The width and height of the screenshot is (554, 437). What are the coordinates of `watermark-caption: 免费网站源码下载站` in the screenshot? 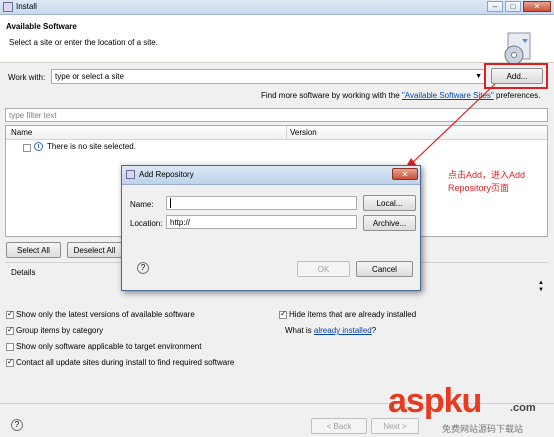 It's located at (483, 429).